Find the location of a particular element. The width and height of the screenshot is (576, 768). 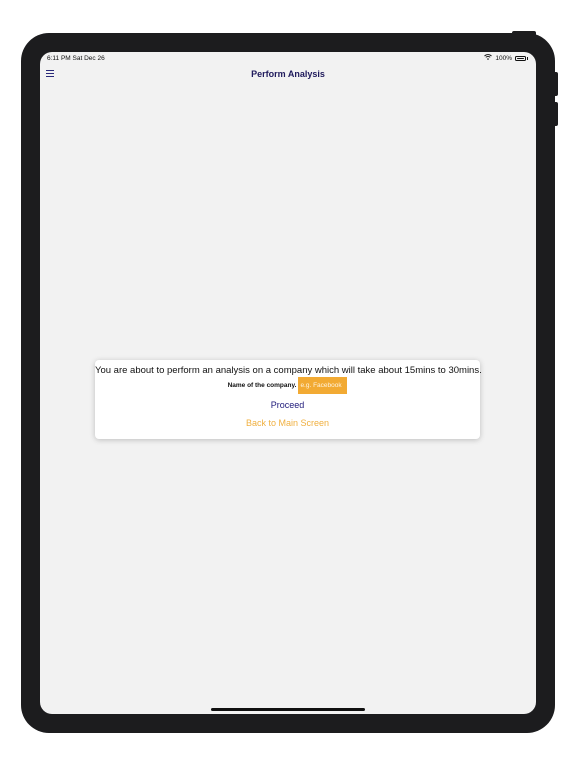

company-name-label: Name of the company. is located at coordinates (262, 385).